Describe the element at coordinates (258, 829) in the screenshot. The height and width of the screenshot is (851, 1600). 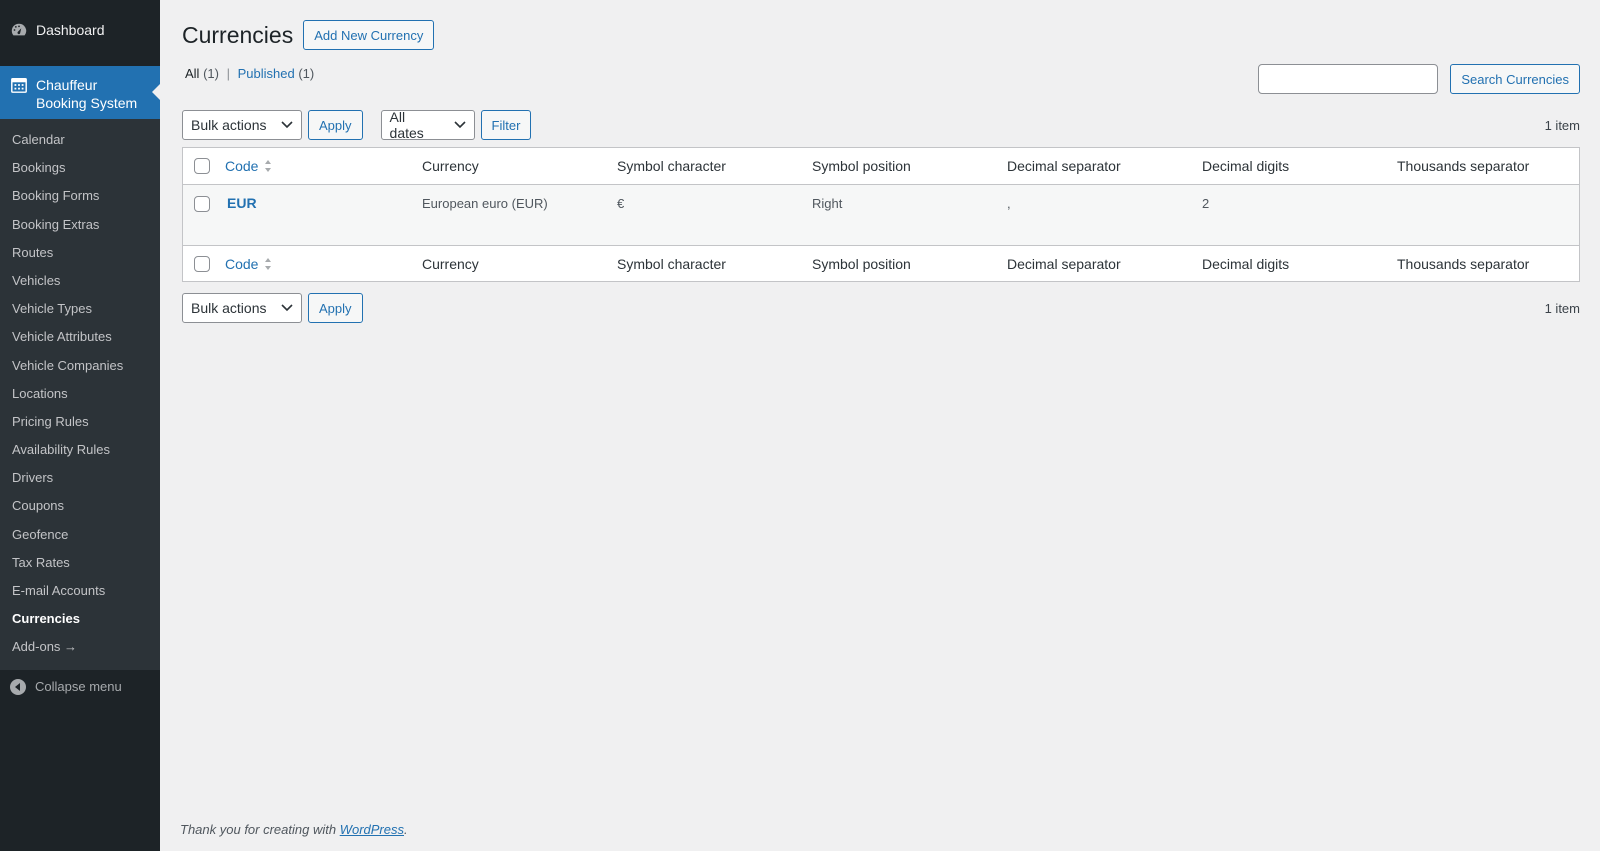
I see `footer-text: Thank you for creating with` at that location.